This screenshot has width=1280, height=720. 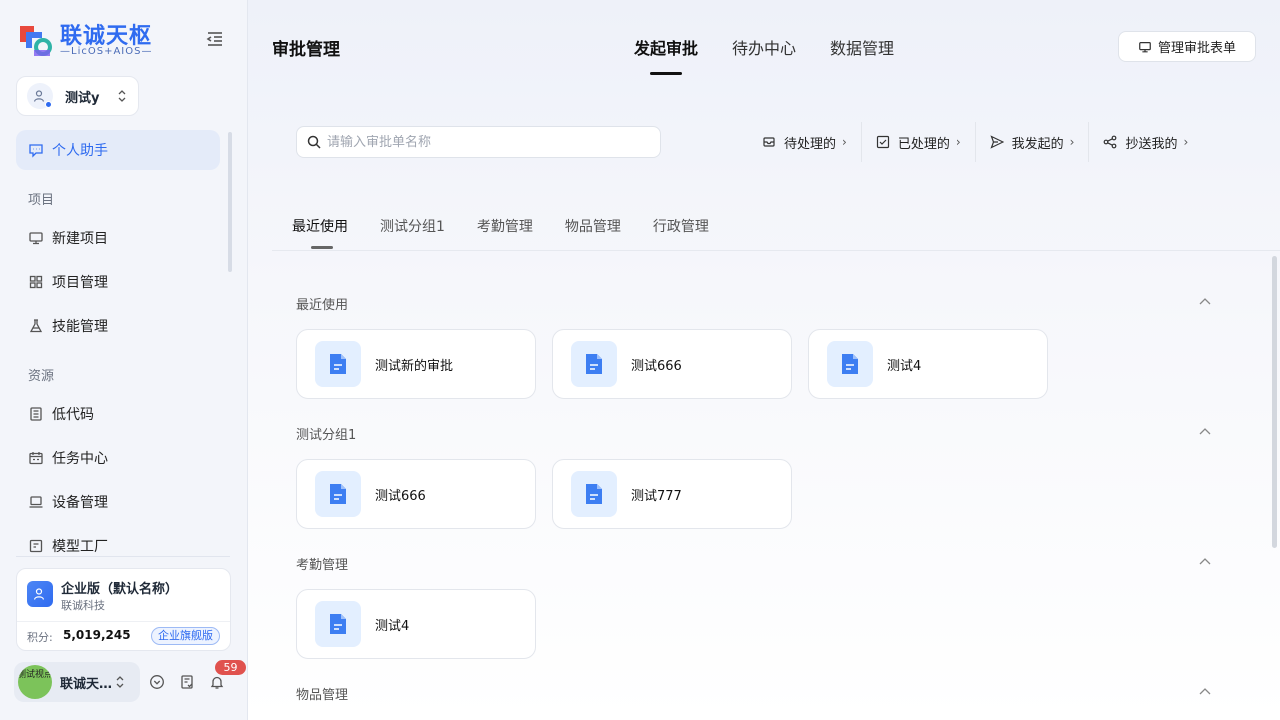 I want to click on sidebar-item-new-project: 新建项目, so click(x=120, y=238).